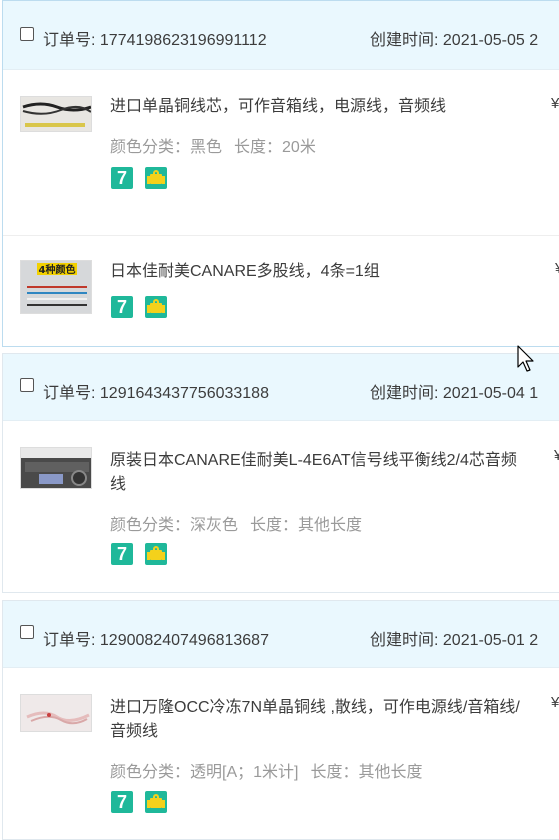 This screenshot has width=559, height=840. Describe the element at coordinates (320, 107) in the screenshot. I see `product-title: 进口单晶铜线芯，可作音箱线，电源线，音频线` at that location.